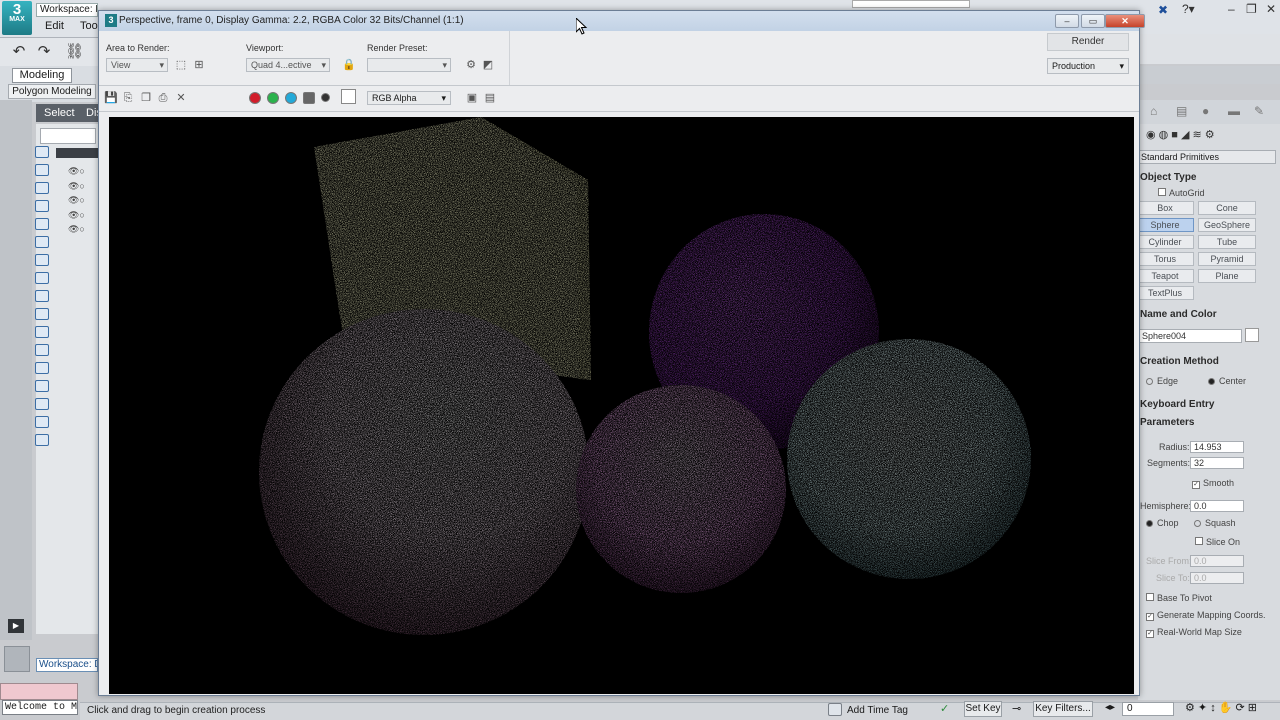  Describe the element at coordinates (1165, 276) in the screenshot. I see `teapot-button: Teapot` at that location.